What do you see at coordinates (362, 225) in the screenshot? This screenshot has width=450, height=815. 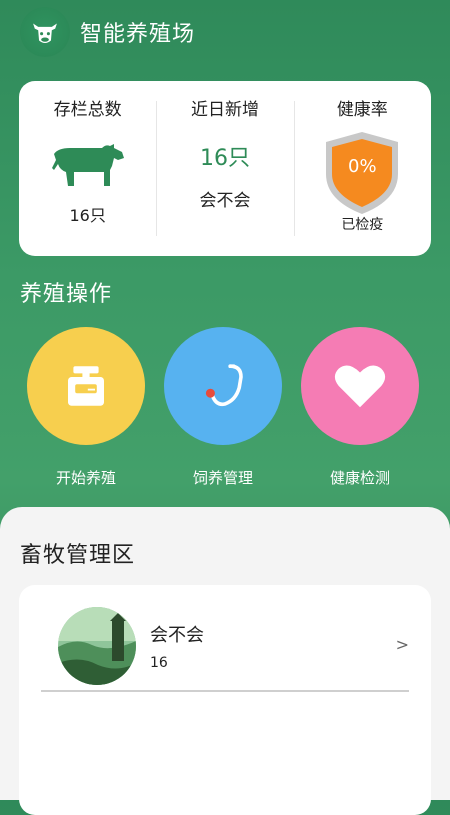 I see `health-note: 已检疫` at bounding box center [362, 225].